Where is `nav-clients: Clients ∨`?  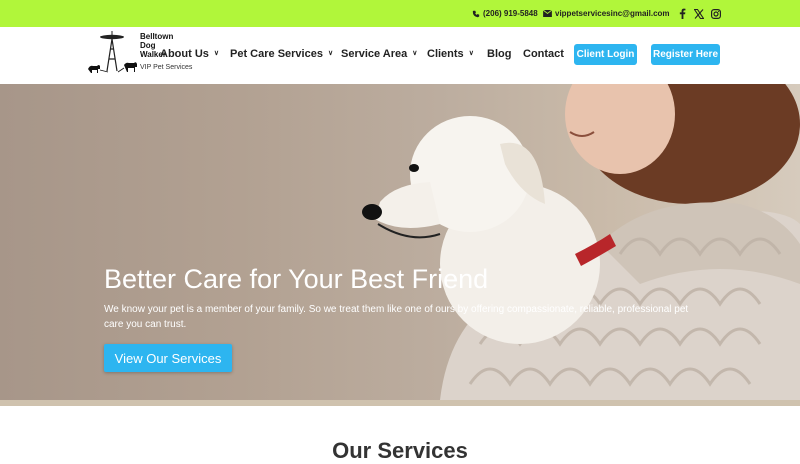
nav-clients: Clients ∨ is located at coordinates (450, 54).